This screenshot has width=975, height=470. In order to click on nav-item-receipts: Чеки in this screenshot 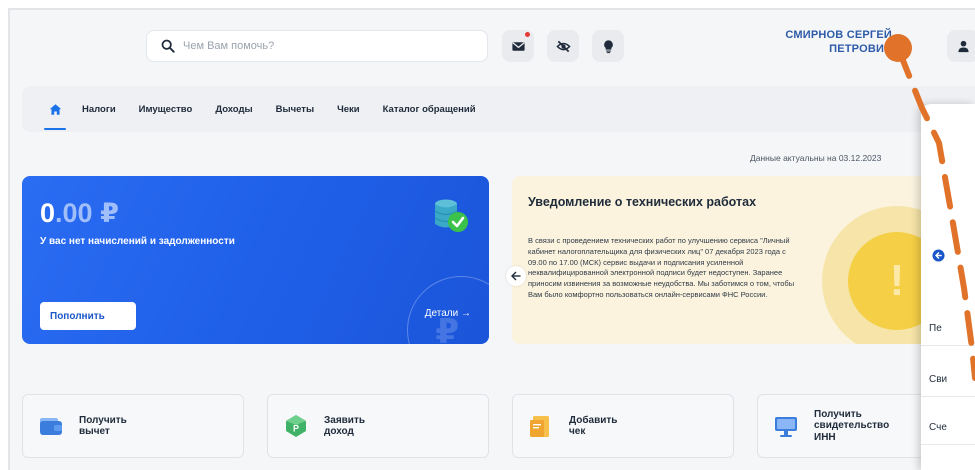, I will do `click(348, 109)`.